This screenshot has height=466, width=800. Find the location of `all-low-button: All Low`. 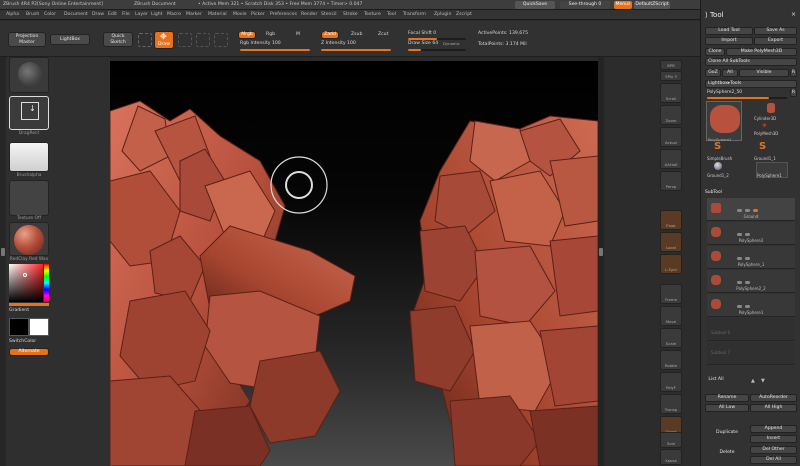

all-low-button: All Low is located at coordinates (727, 408).